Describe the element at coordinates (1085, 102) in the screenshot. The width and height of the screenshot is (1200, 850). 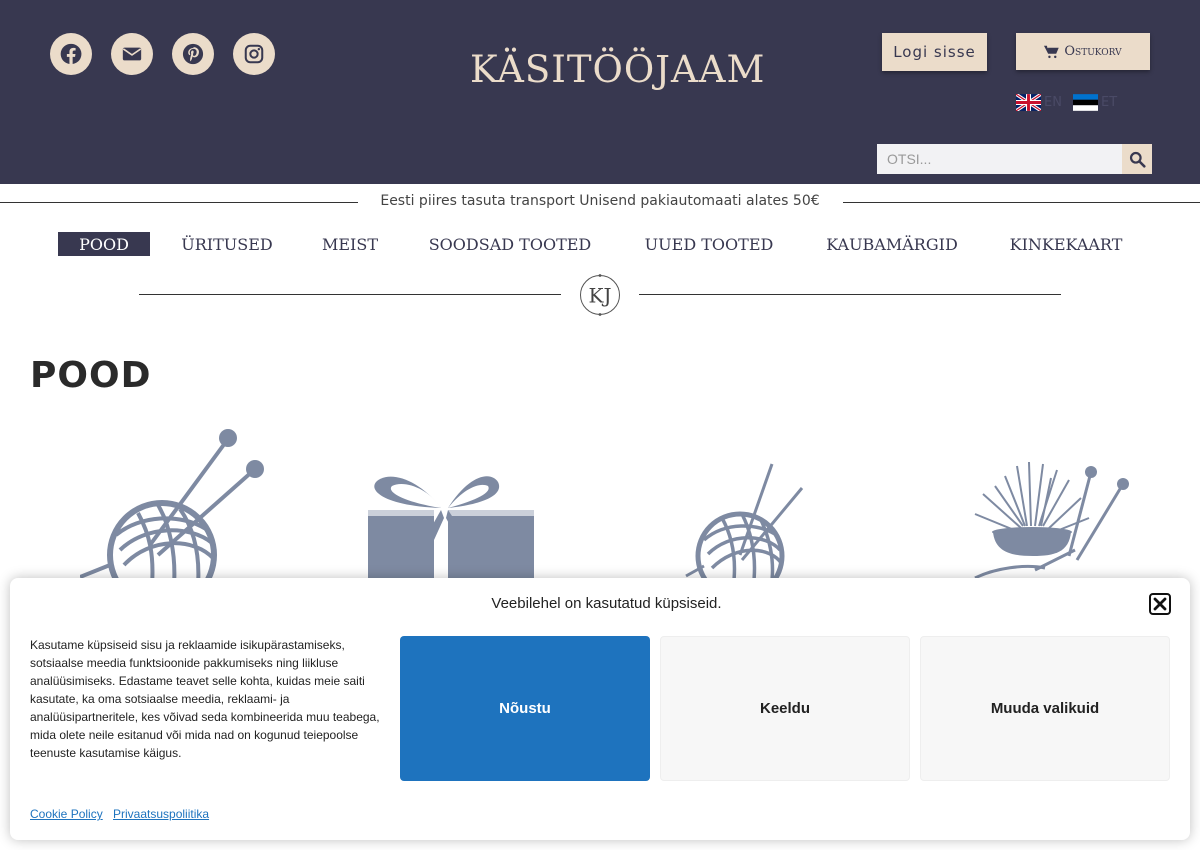
I see `flag-estonia-icon` at that location.